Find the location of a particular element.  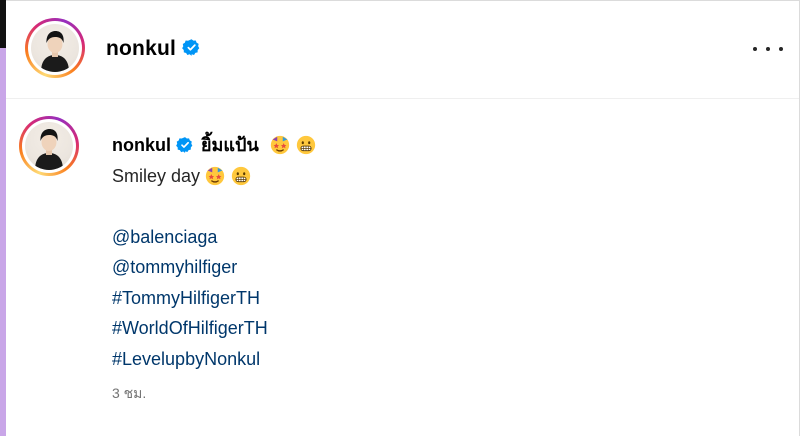

caption-thai-text: ยิ้มแป้น is located at coordinates (230, 145).